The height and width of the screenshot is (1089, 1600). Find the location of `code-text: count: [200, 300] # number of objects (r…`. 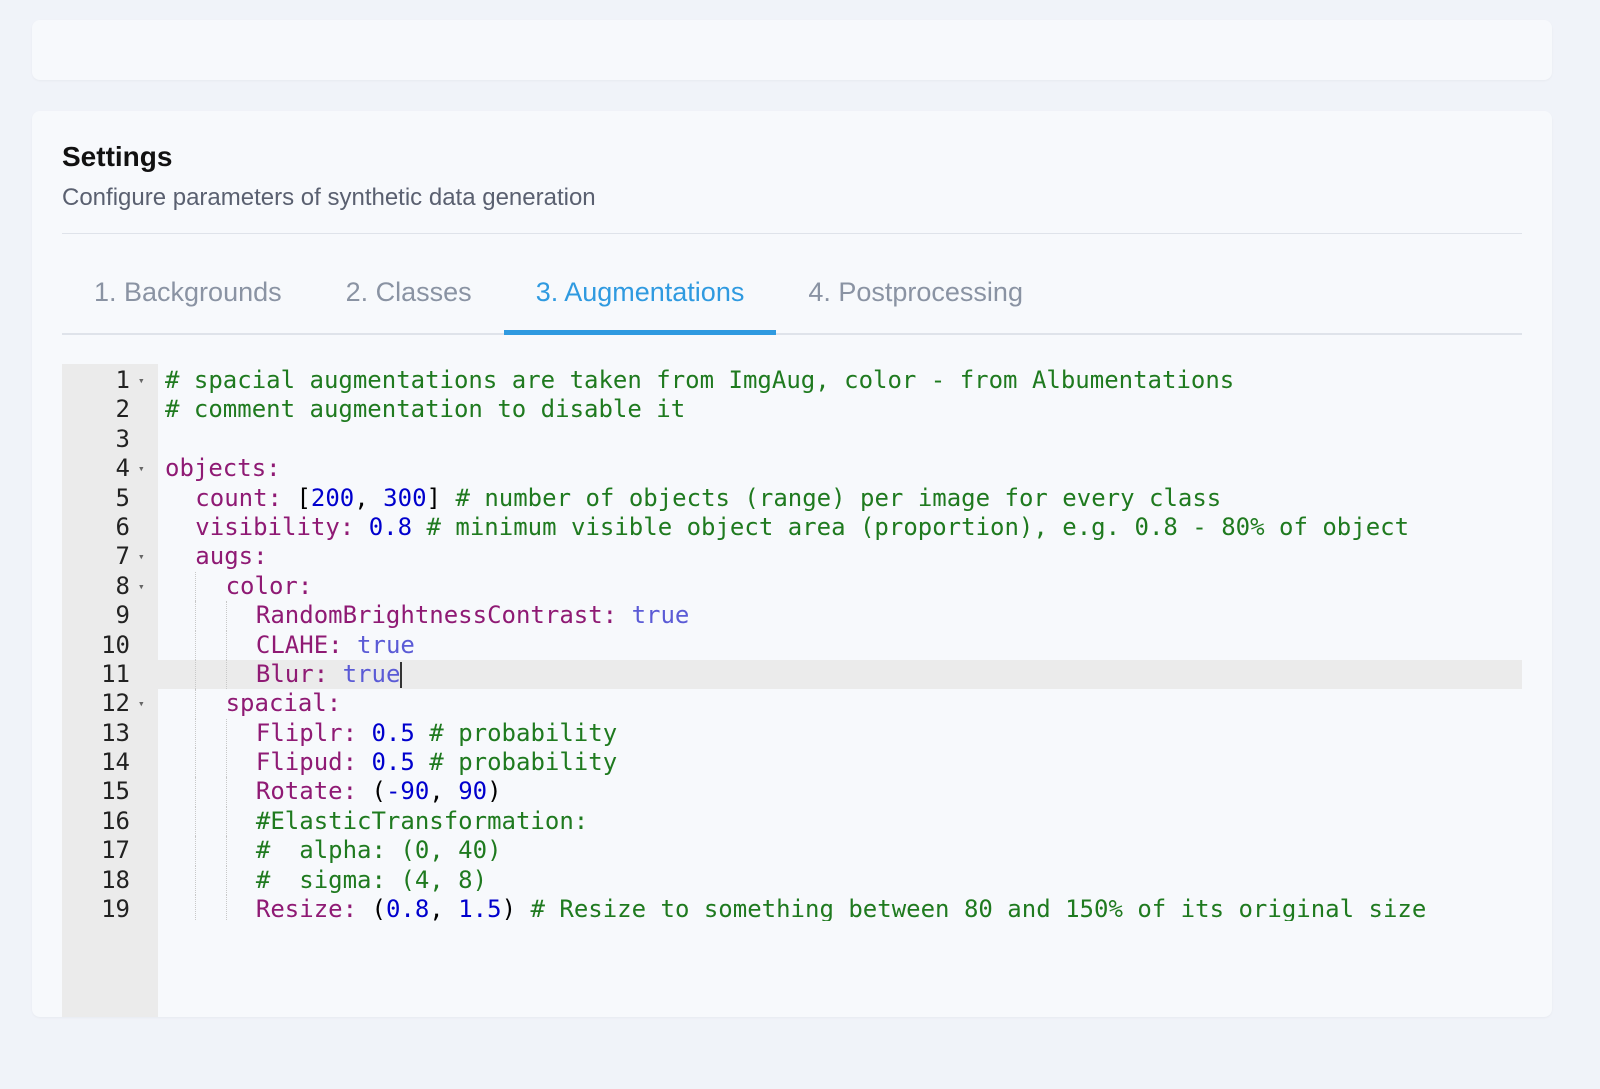

code-text: count: [200, 300] # number of objects (r… is located at coordinates (708, 498).